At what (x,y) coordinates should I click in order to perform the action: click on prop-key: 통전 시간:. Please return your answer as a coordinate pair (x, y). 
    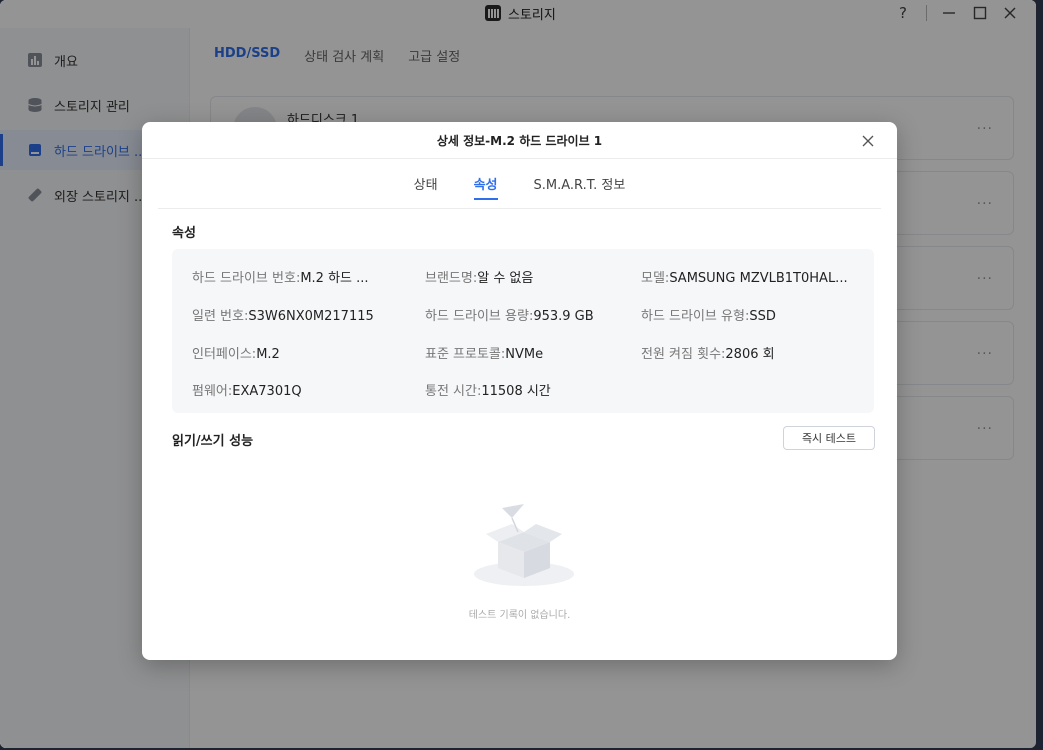
    Looking at the image, I should click on (453, 391).